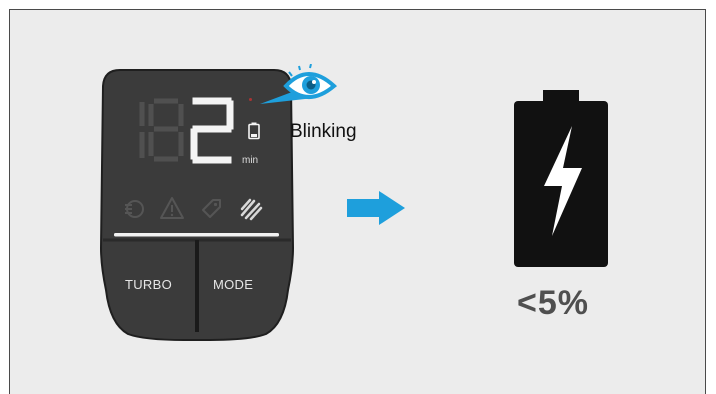  What do you see at coordinates (211, 208) in the screenshot?
I see `tag-icon` at bounding box center [211, 208].